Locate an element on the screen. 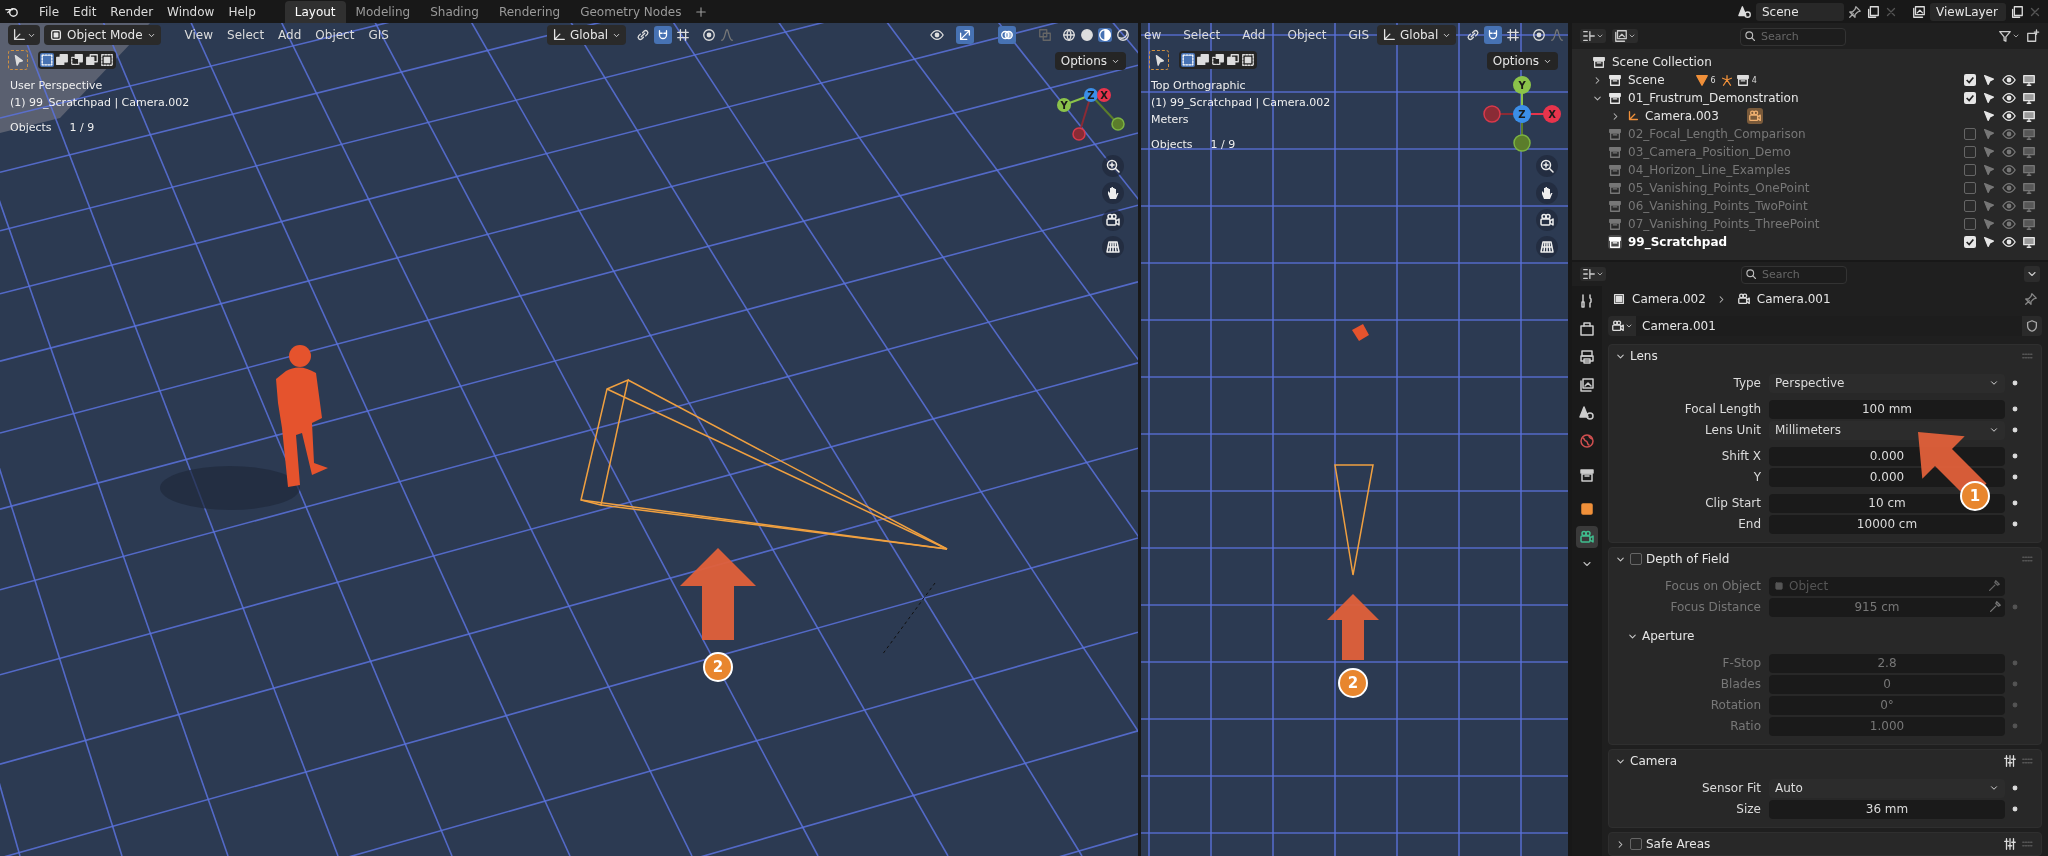 The height and width of the screenshot is (856, 2048). filter-button is located at coordinates (2009, 36).